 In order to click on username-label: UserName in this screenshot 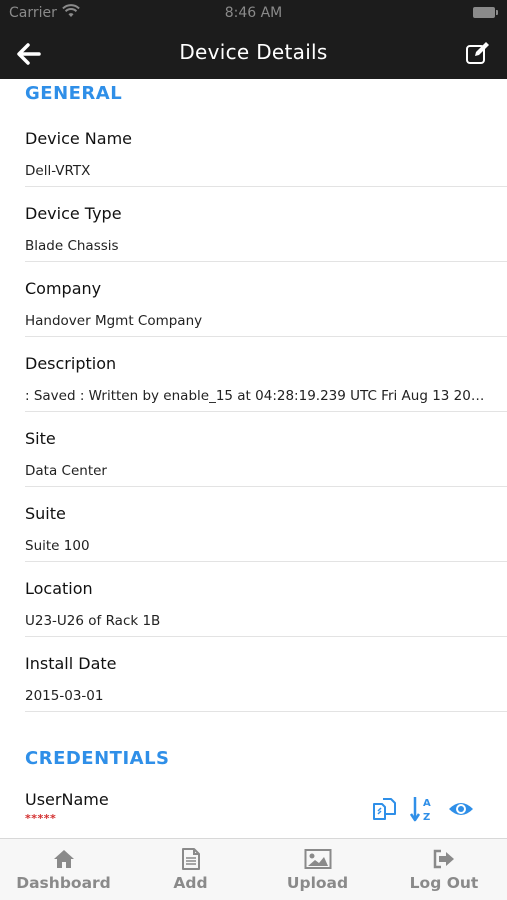, I will do `click(67, 799)`.